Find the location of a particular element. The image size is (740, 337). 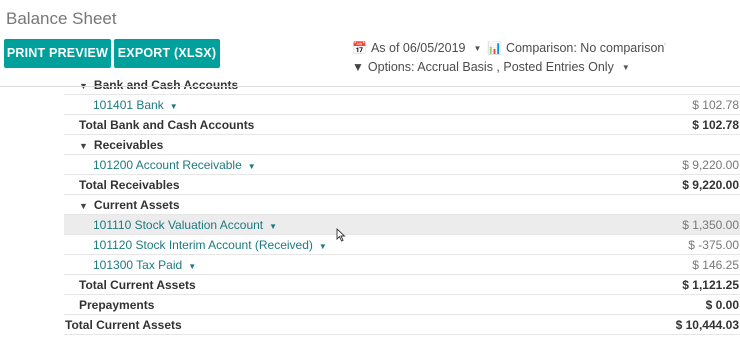

total-label: Prepayments is located at coordinates (117, 305).